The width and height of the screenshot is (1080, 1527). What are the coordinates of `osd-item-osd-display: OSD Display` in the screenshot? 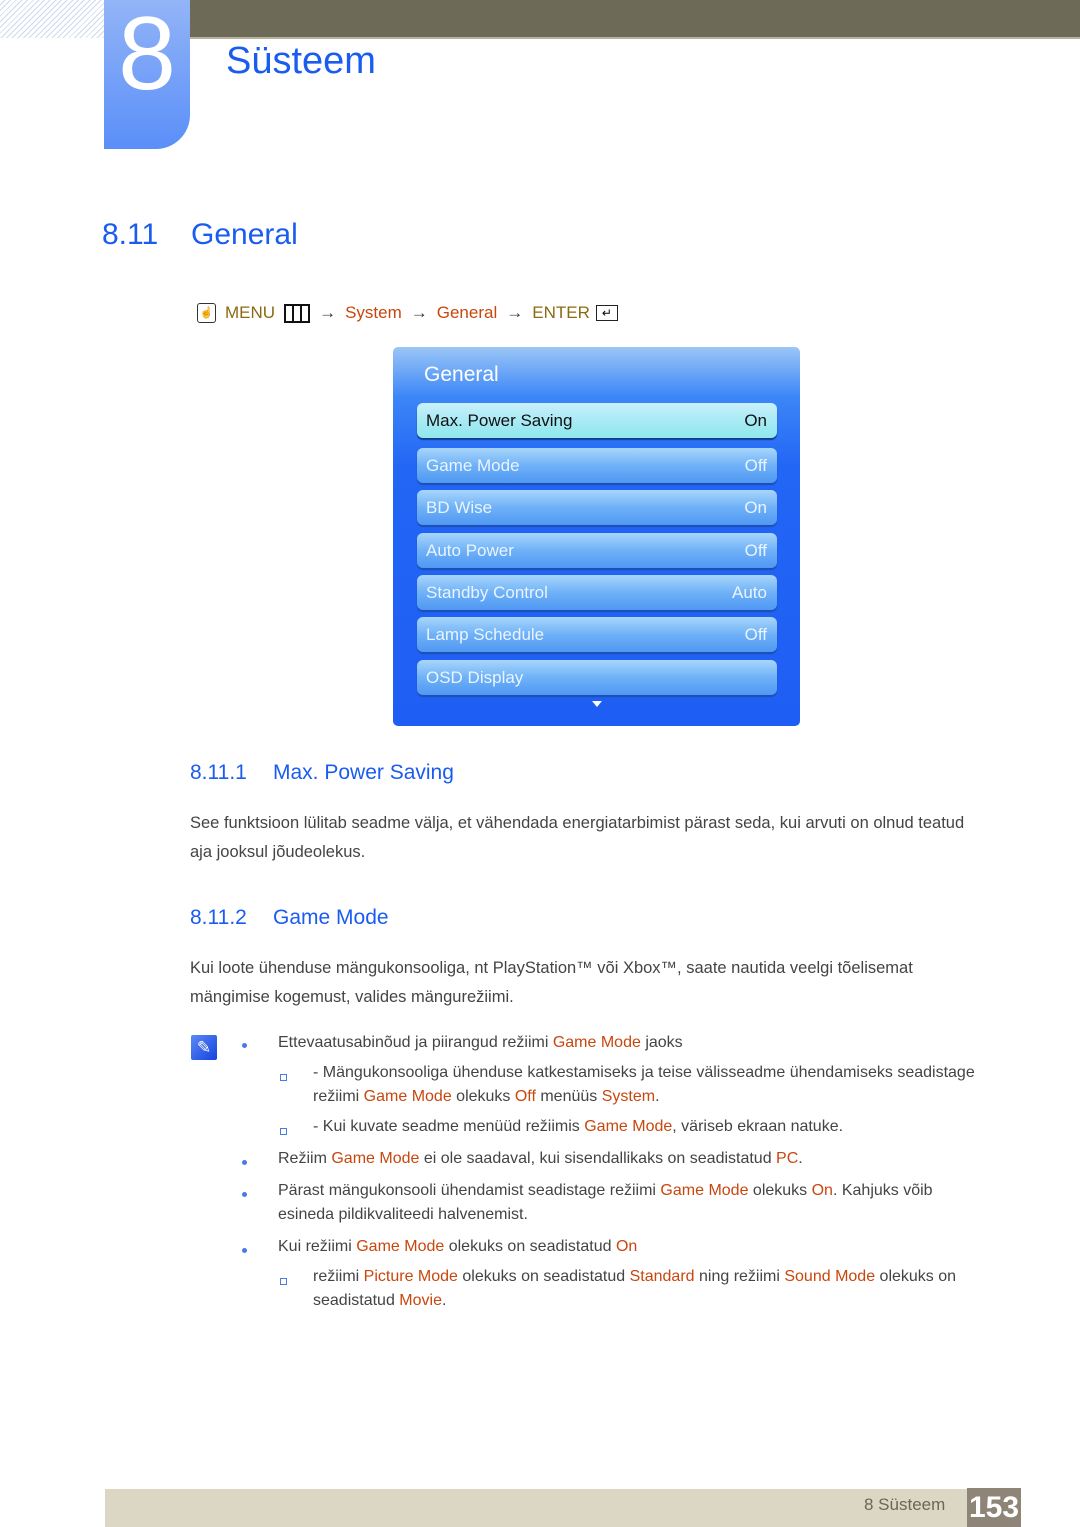 It's located at (597, 677).